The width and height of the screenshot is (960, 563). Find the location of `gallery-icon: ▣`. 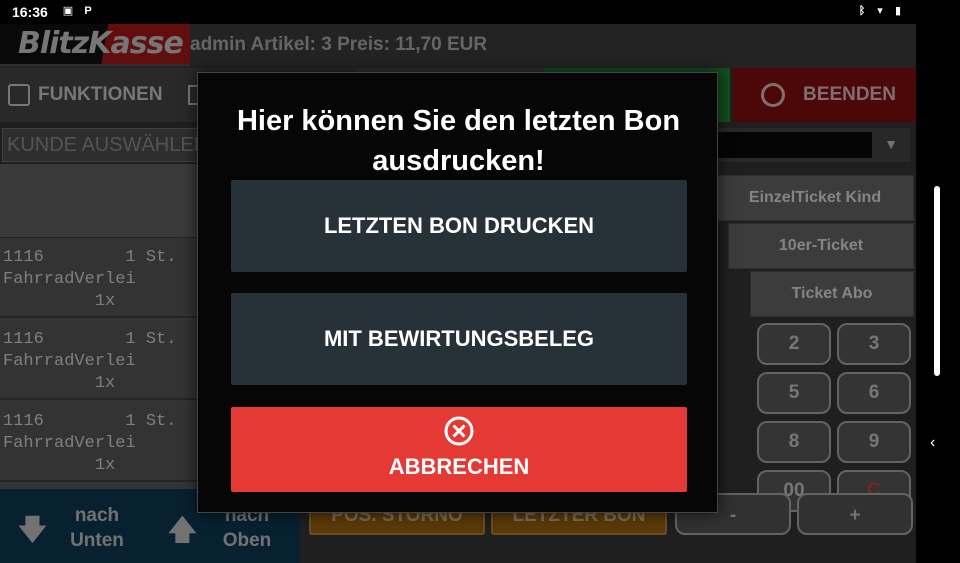

gallery-icon: ▣ is located at coordinates (68, 11).